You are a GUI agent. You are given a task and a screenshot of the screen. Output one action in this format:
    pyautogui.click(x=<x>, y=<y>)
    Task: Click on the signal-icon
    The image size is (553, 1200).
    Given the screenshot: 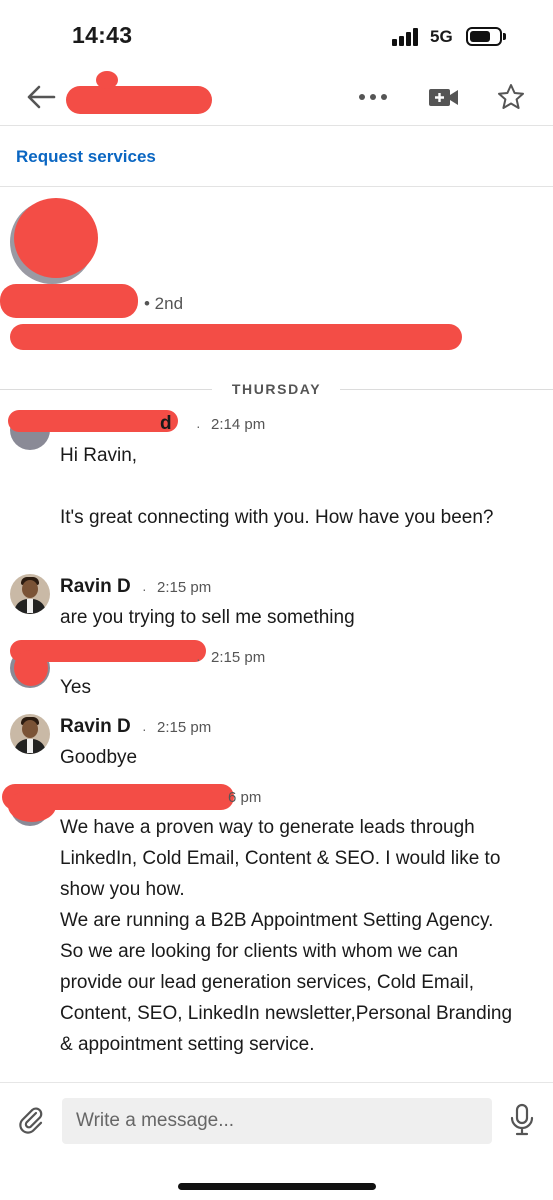 What is the action you would take?
    pyautogui.click(x=407, y=37)
    